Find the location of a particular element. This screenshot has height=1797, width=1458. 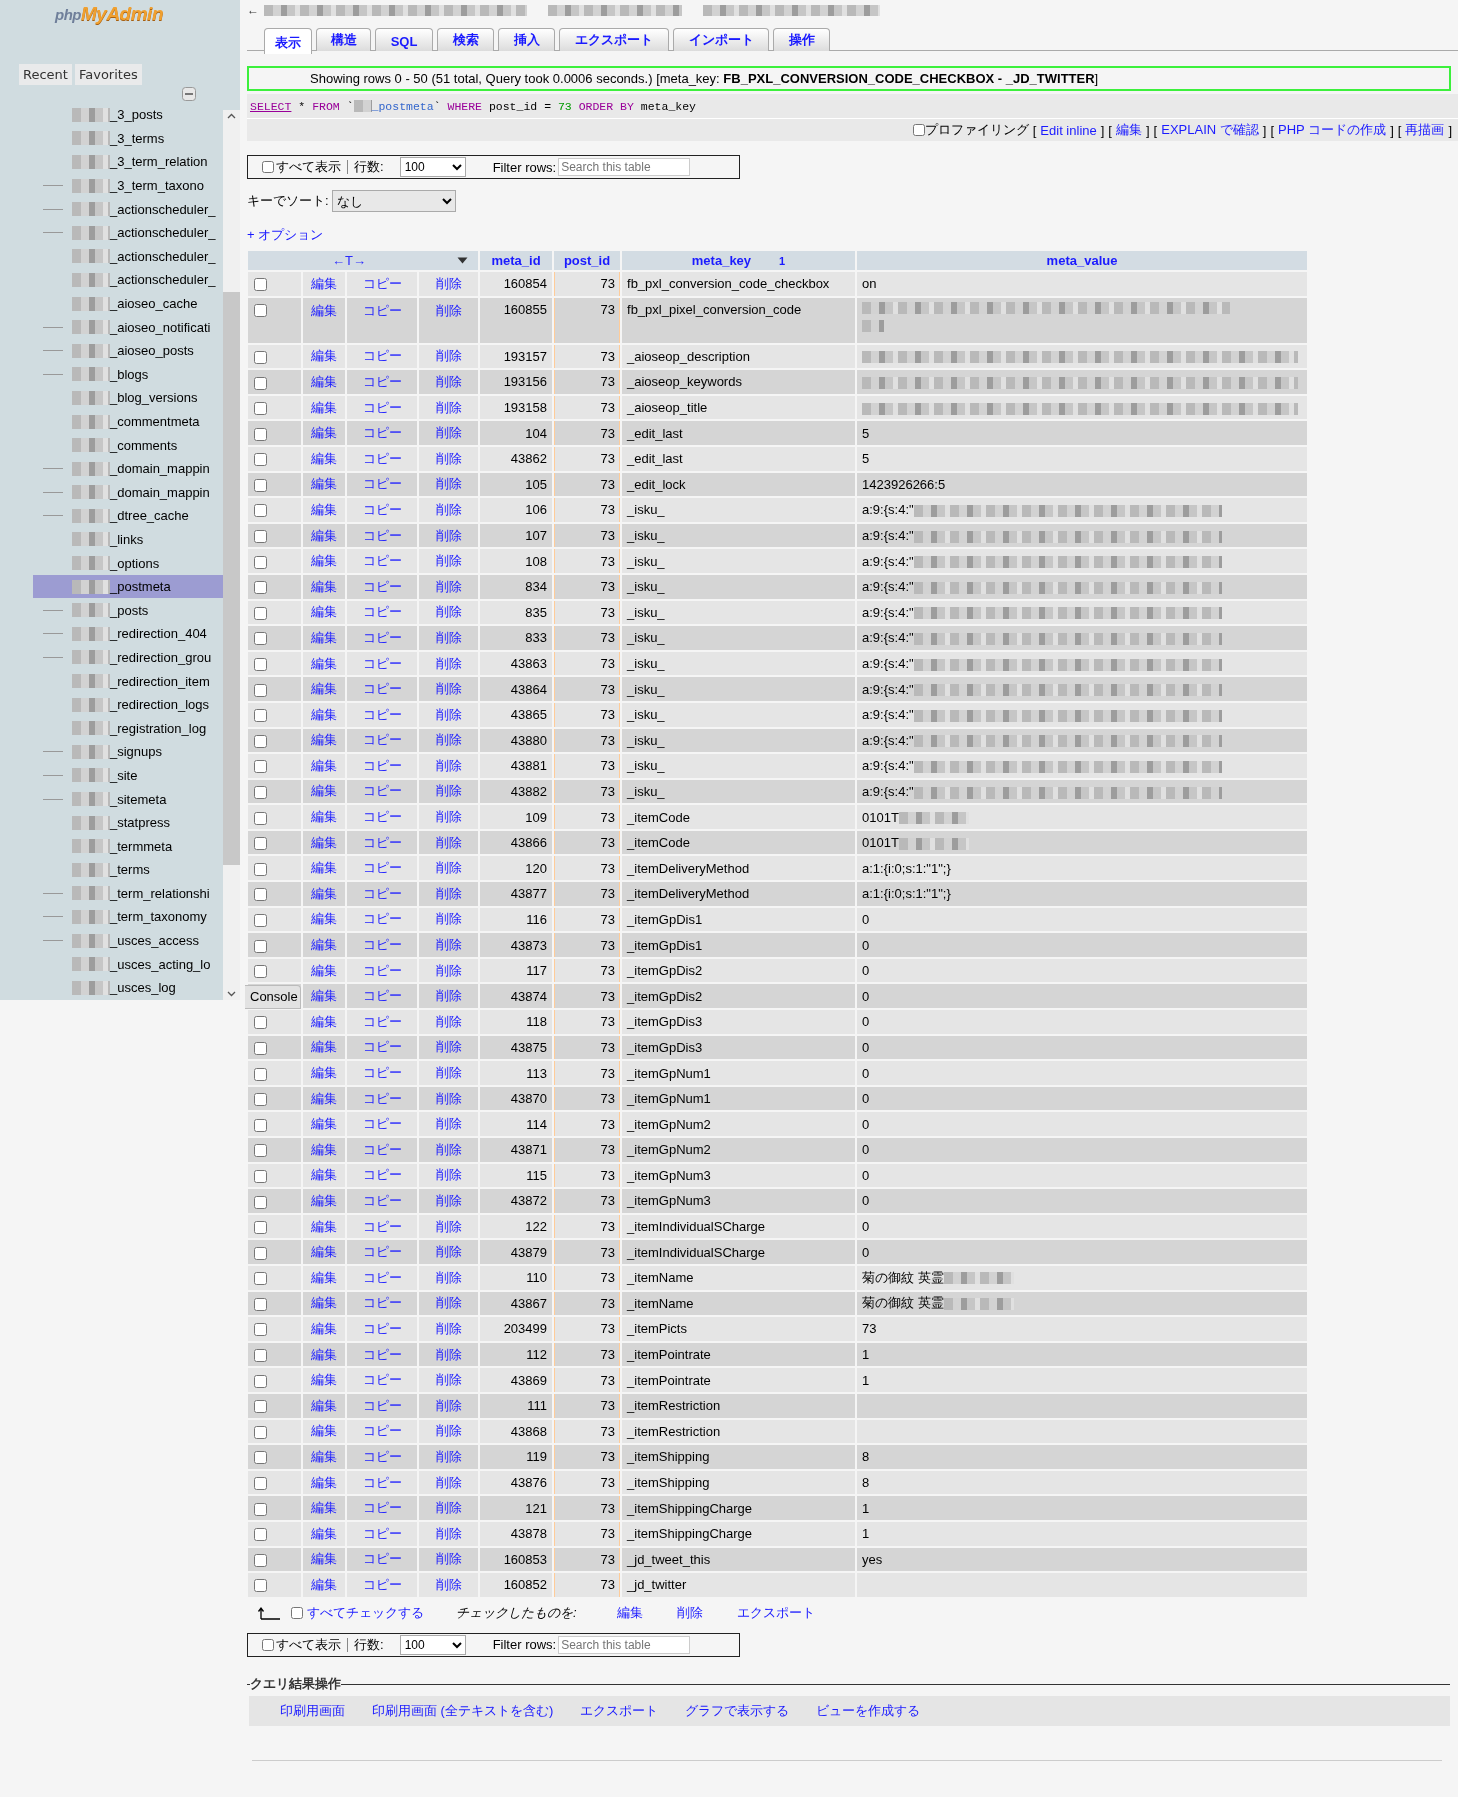

action-link: PHP コードの作成 is located at coordinates (1332, 130).